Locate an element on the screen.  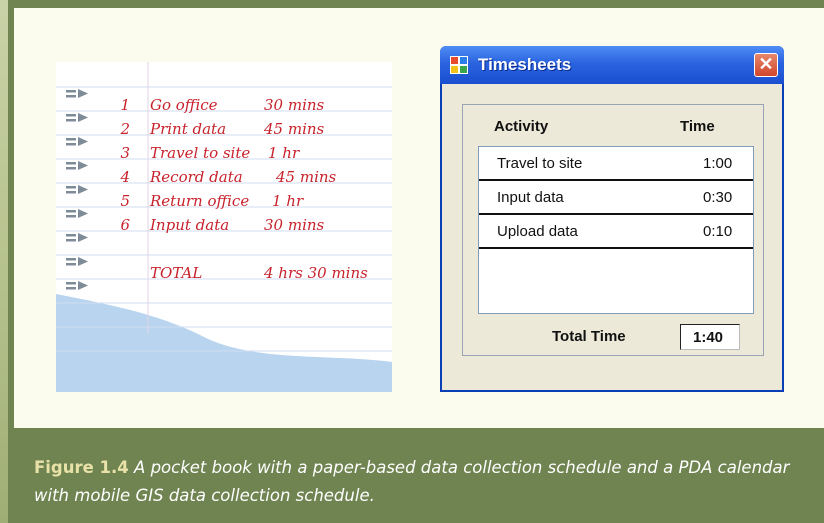
entry-number: 4 is located at coordinates (125, 177).